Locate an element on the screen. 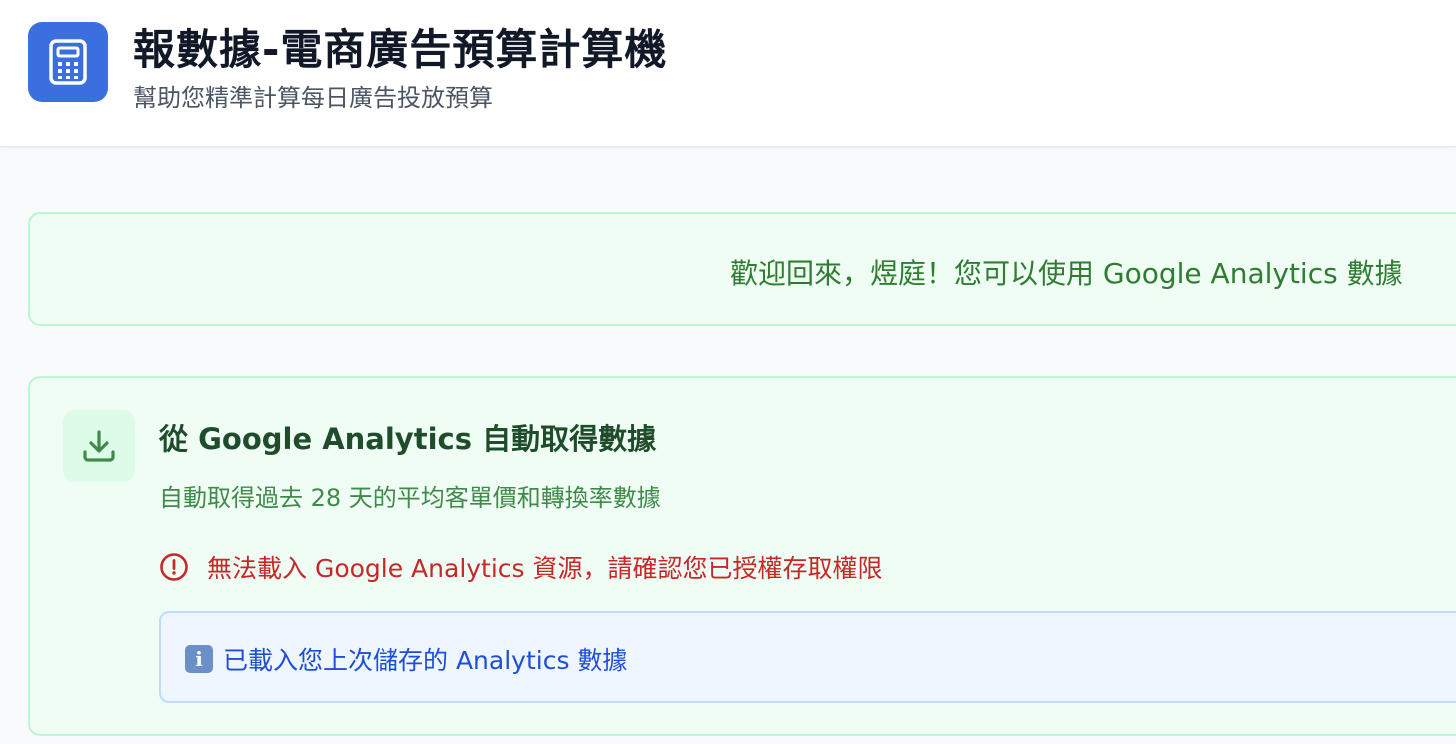 The height and width of the screenshot is (744, 1456). alert-circle-icon is located at coordinates (174, 567).